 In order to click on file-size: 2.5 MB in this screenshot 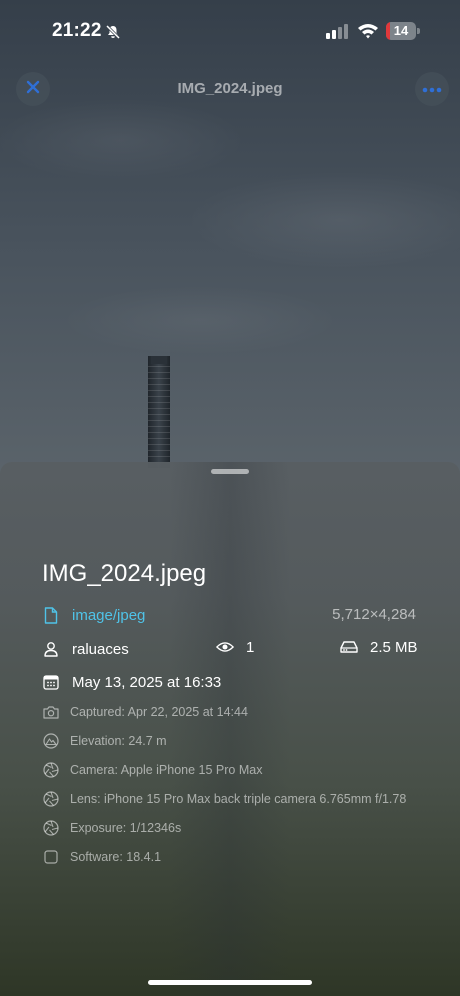, I will do `click(379, 647)`.